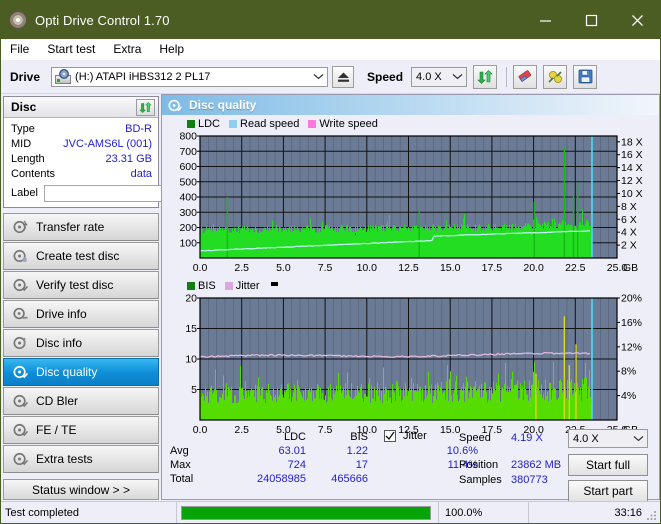  Describe the element at coordinates (652, 515) in the screenshot. I see `resize-grip-icon` at that location.